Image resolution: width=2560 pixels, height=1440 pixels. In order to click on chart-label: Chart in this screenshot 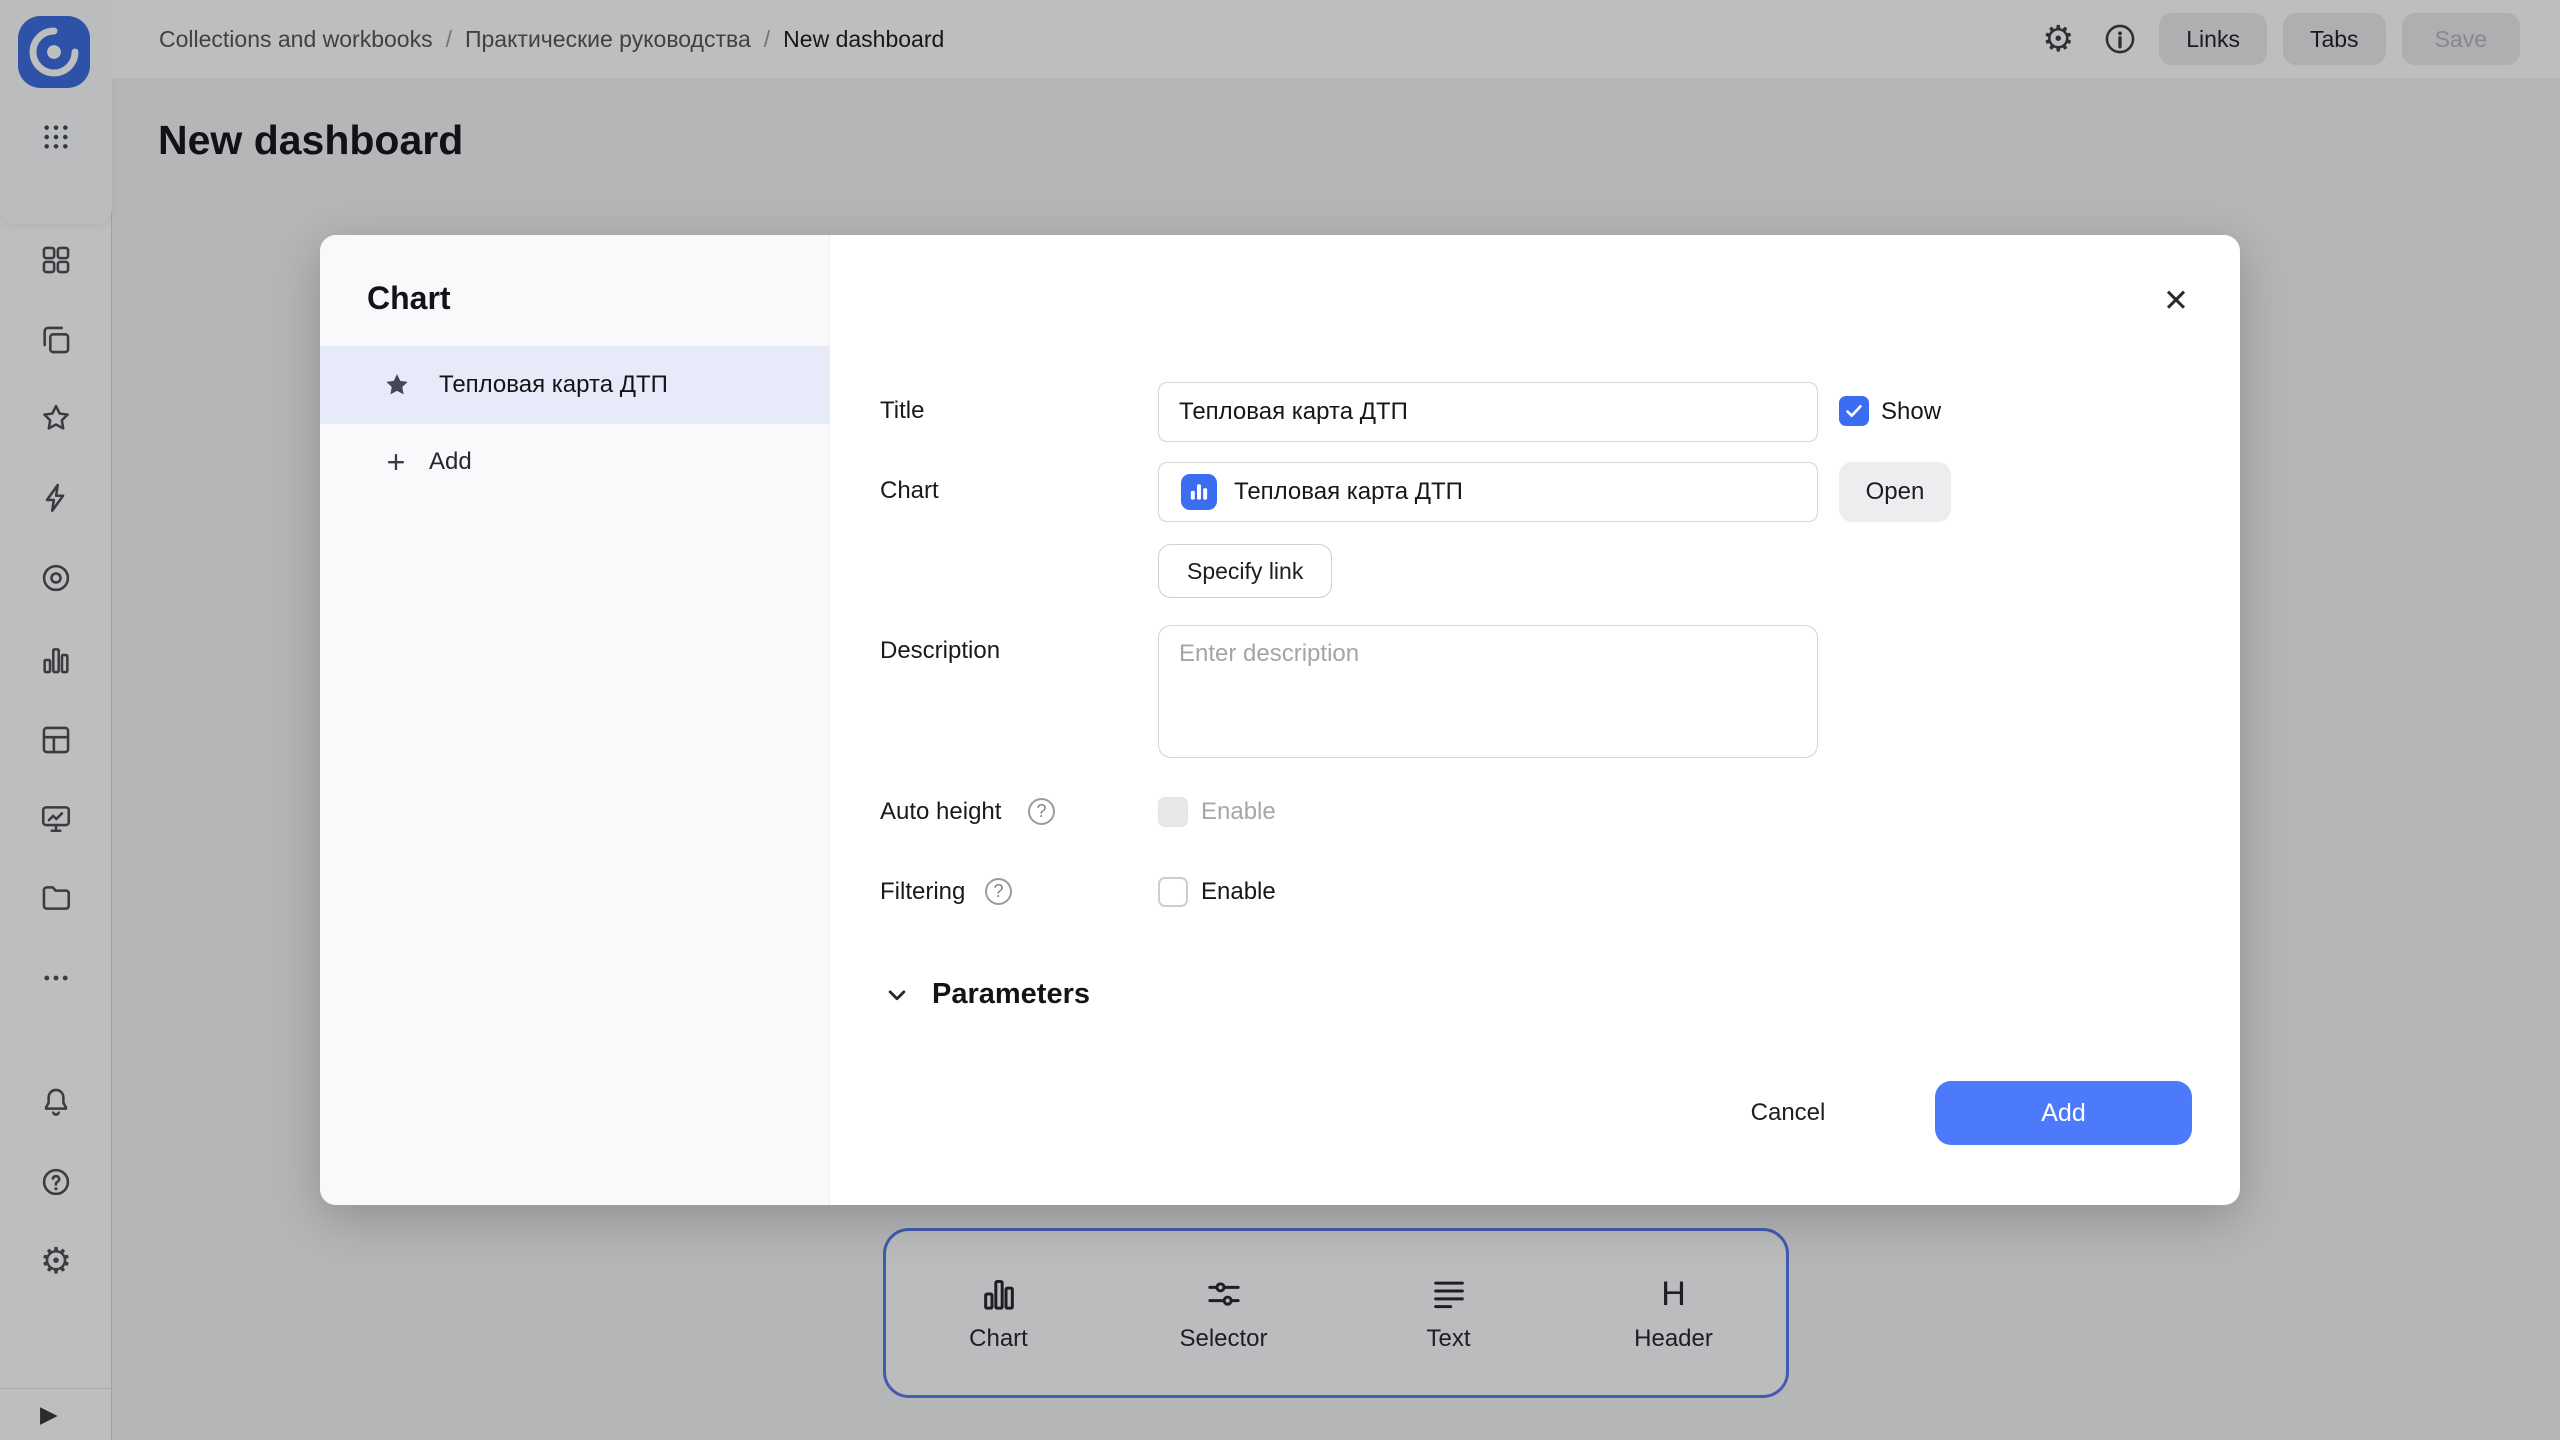, I will do `click(909, 491)`.